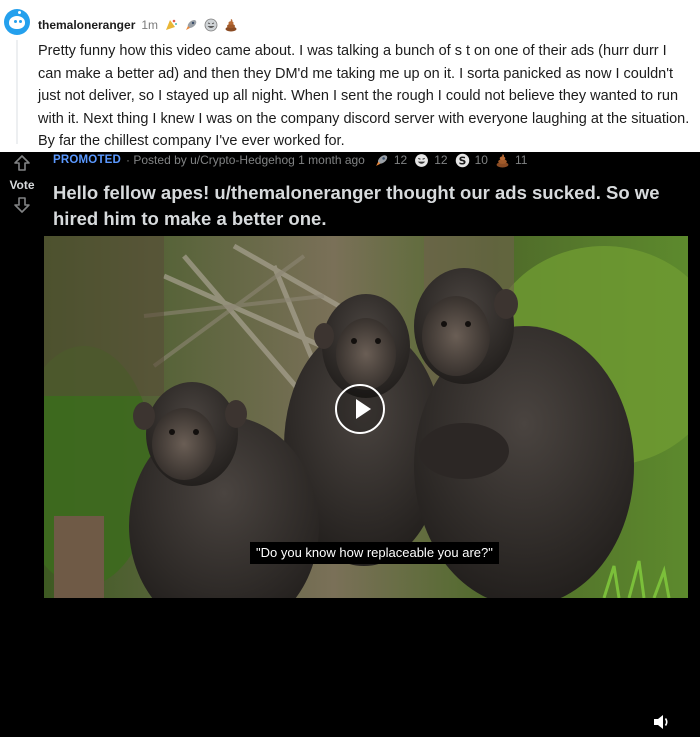  What do you see at coordinates (22, 164) in the screenshot?
I see `upvote-arrow-icon` at bounding box center [22, 164].